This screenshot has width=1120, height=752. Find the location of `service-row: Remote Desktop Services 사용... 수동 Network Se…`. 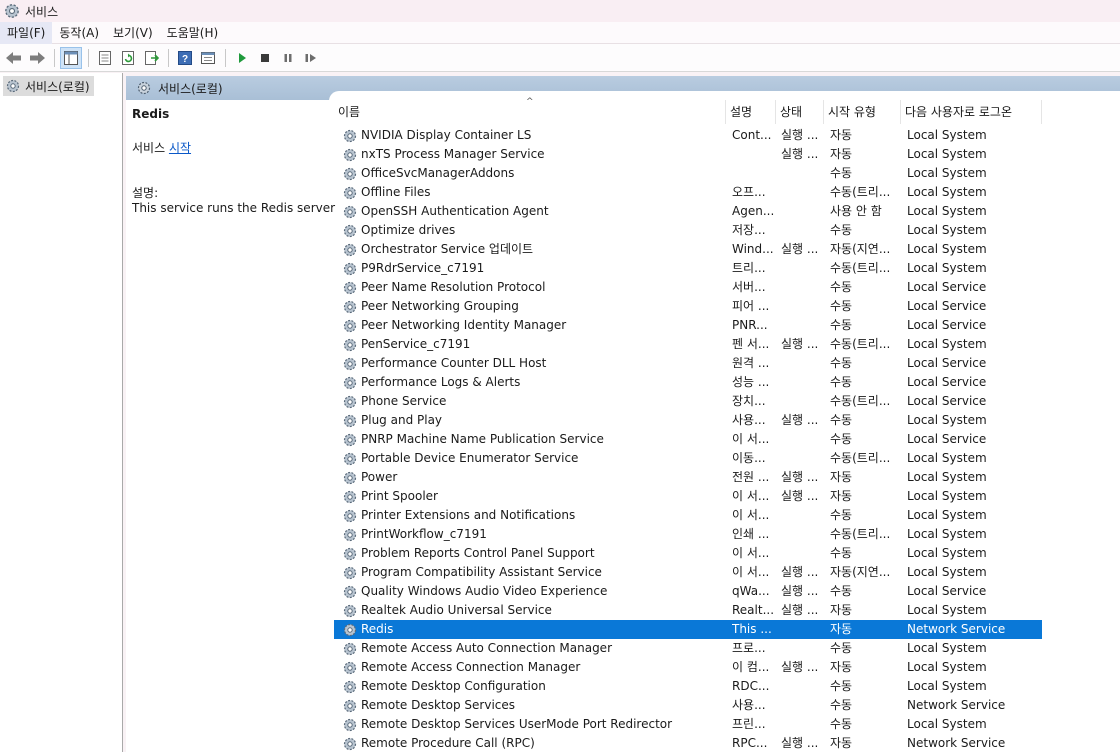

service-row: Remote Desktop Services 사용... 수동 Network Se… is located at coordinates (688, 705).